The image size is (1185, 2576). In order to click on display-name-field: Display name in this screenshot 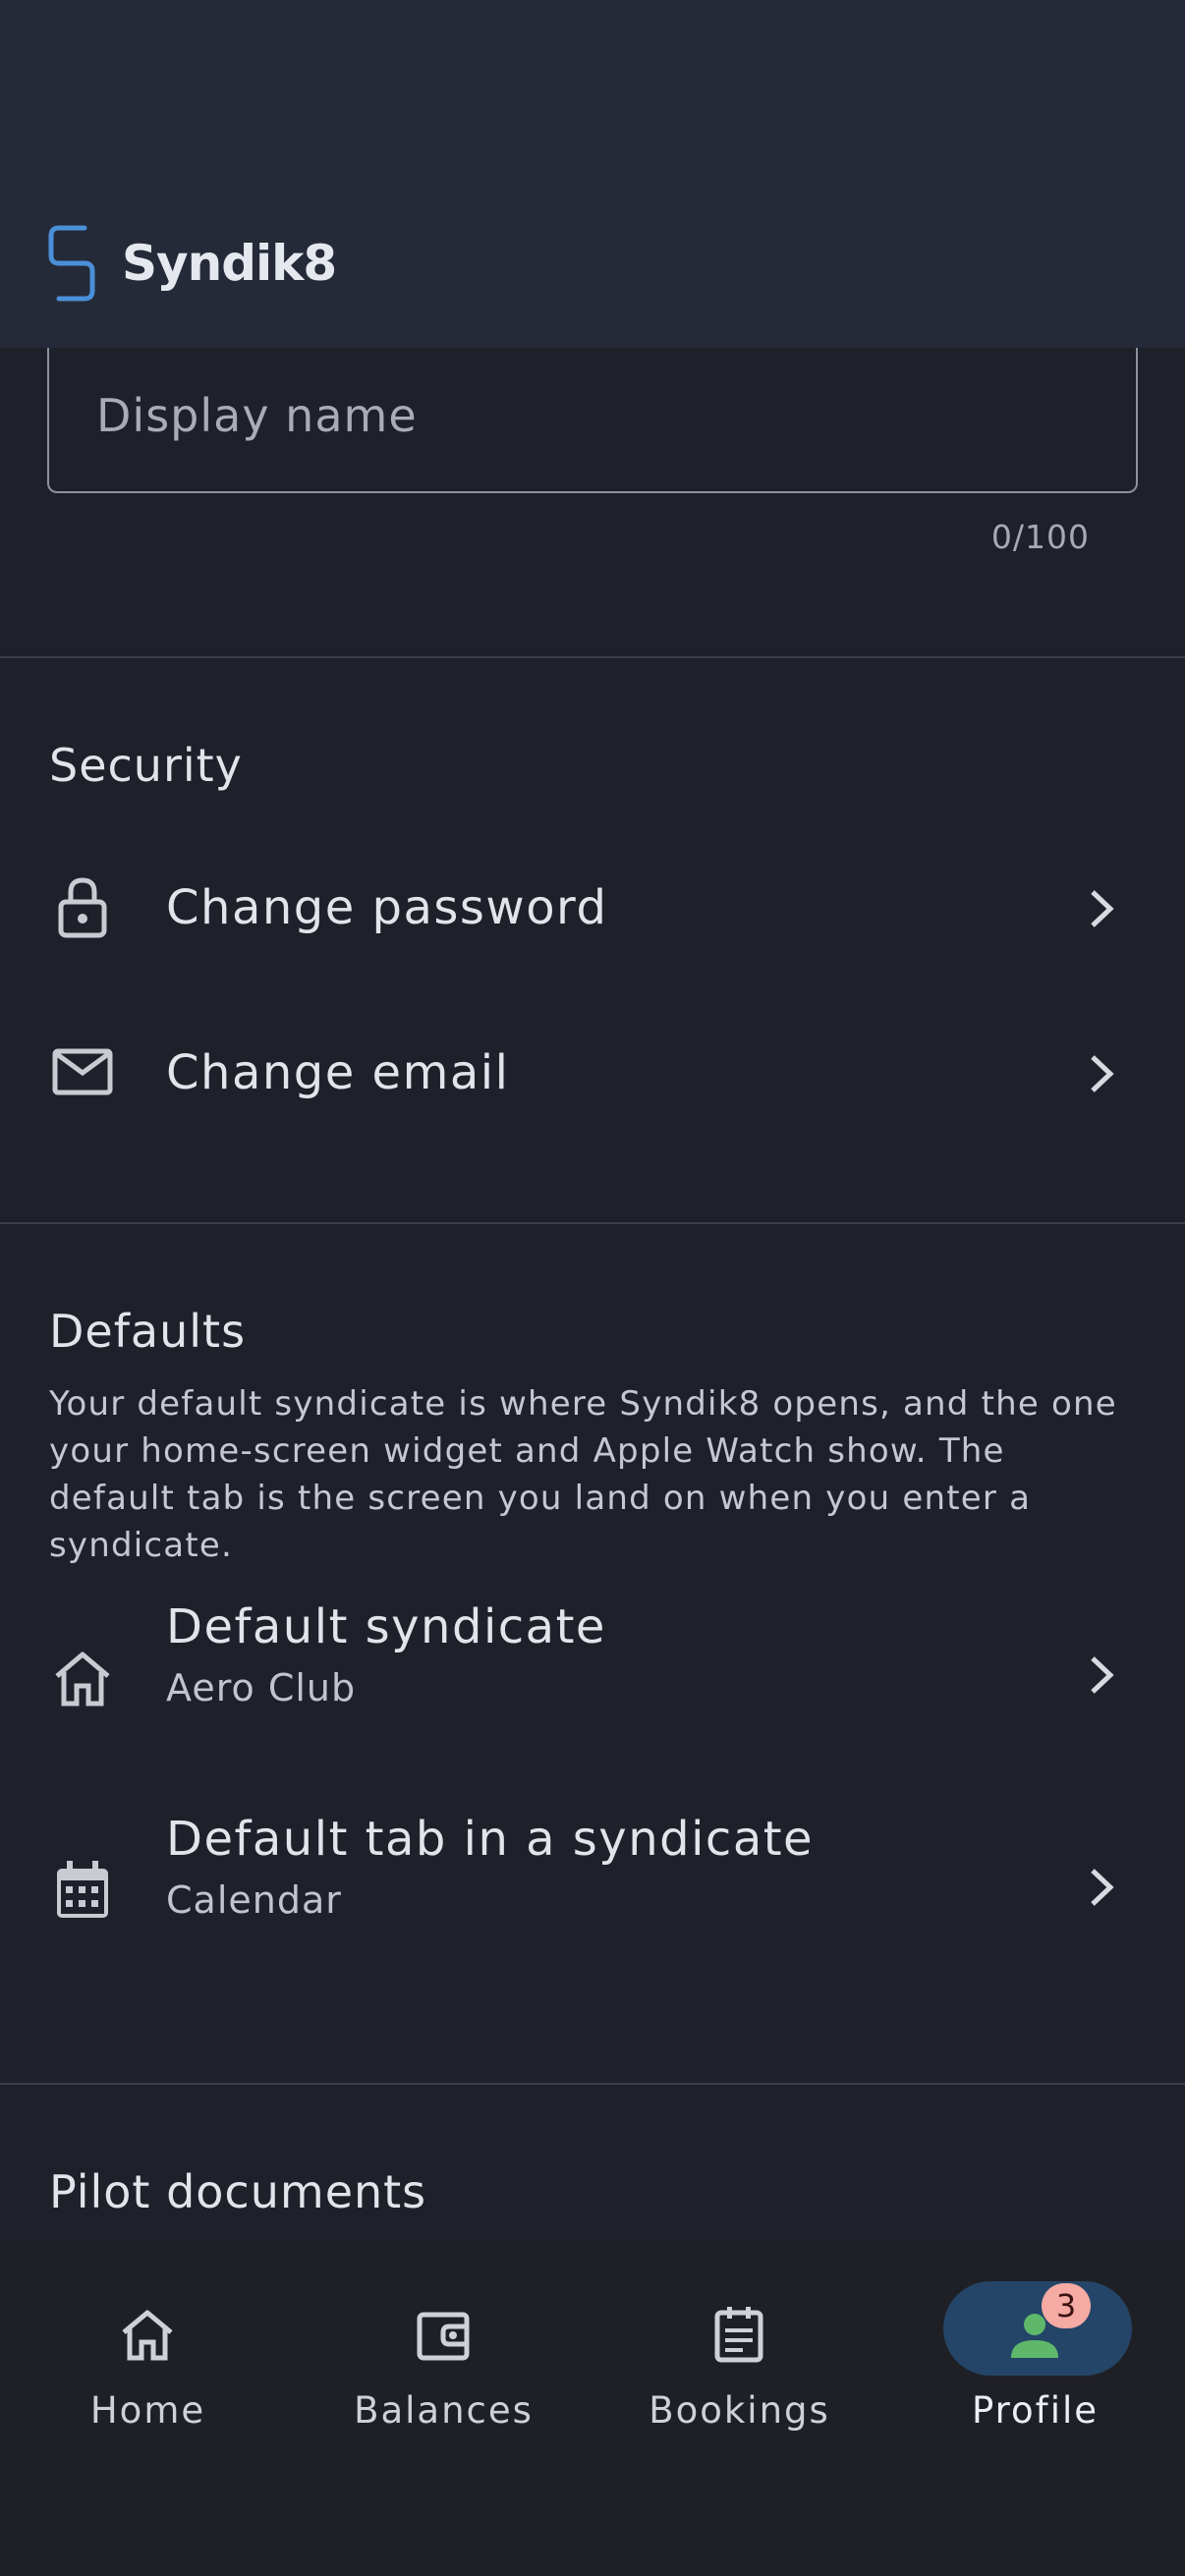, I will do `click(592, 420)`.